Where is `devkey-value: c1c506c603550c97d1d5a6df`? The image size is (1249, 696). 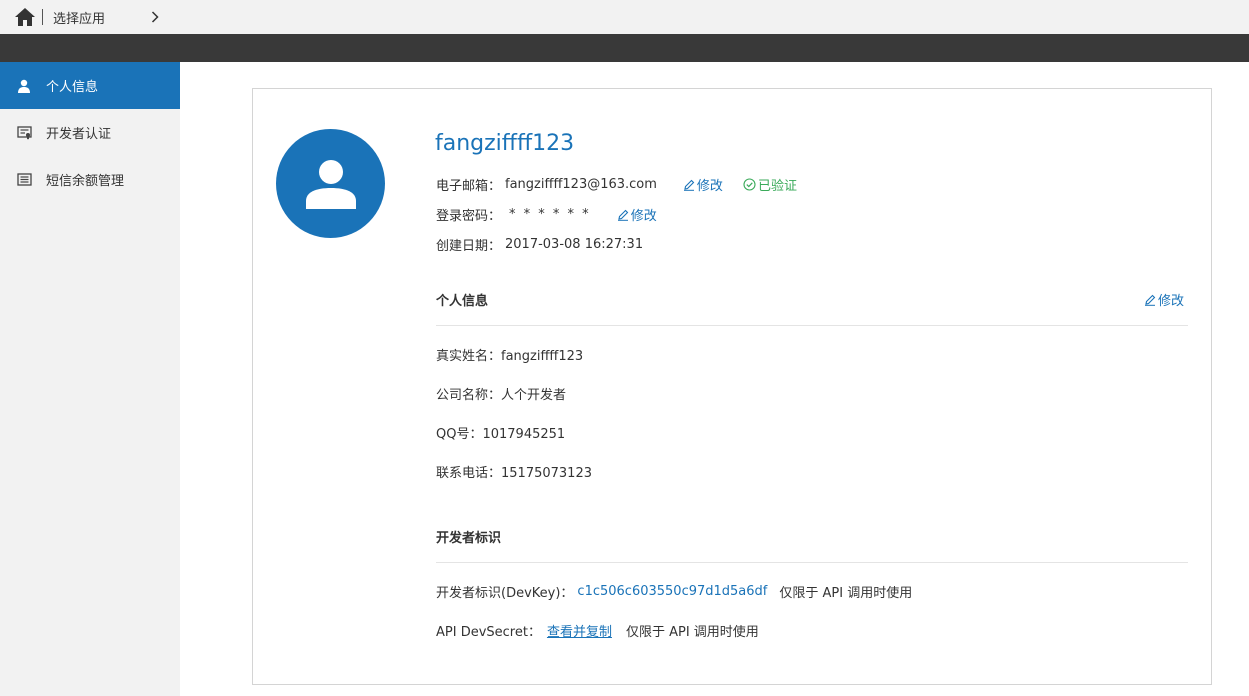
devkey-value: c1c506c603550c97d1d5a6df is located at coordinates (672, 591).